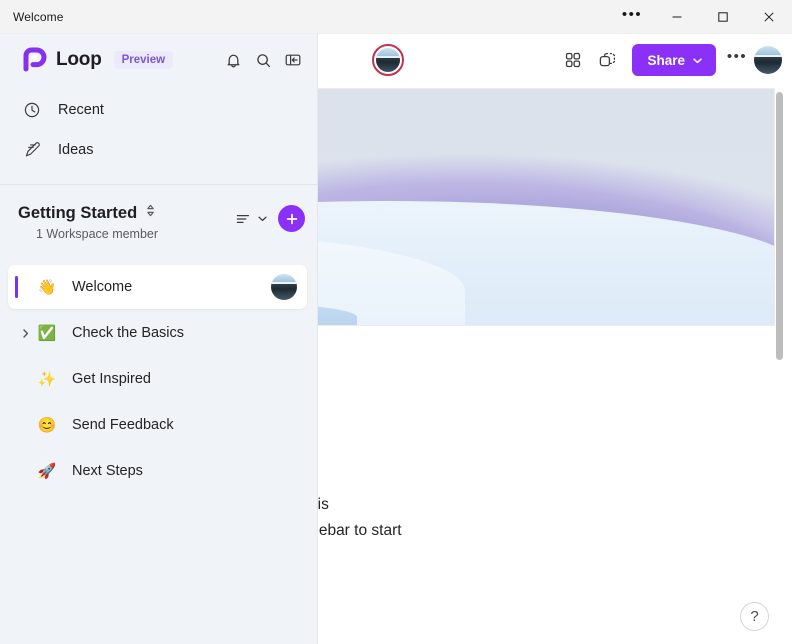 The image size is (792, 644). What do you see at coordinates (291, 218) in the screenshot?
I see `add-page-button` at bounding box center [291, 218].